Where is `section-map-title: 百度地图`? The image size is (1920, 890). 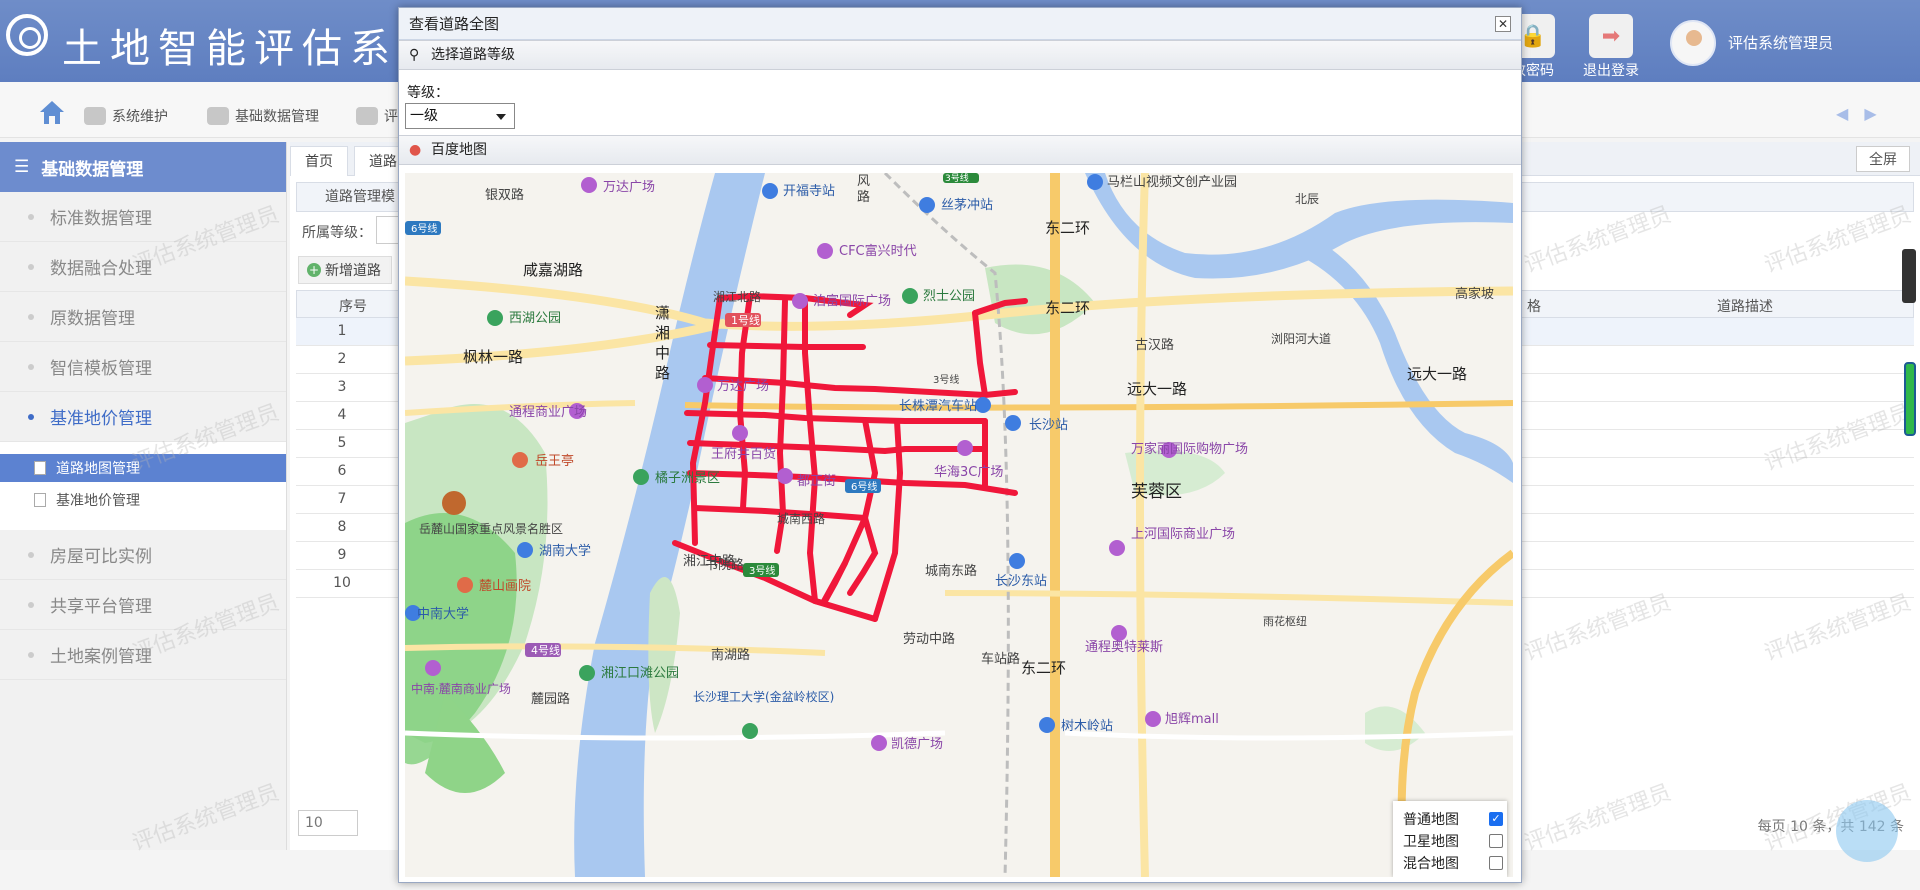
section-map-title: 百度地图 is located at coordinates (459, 150).